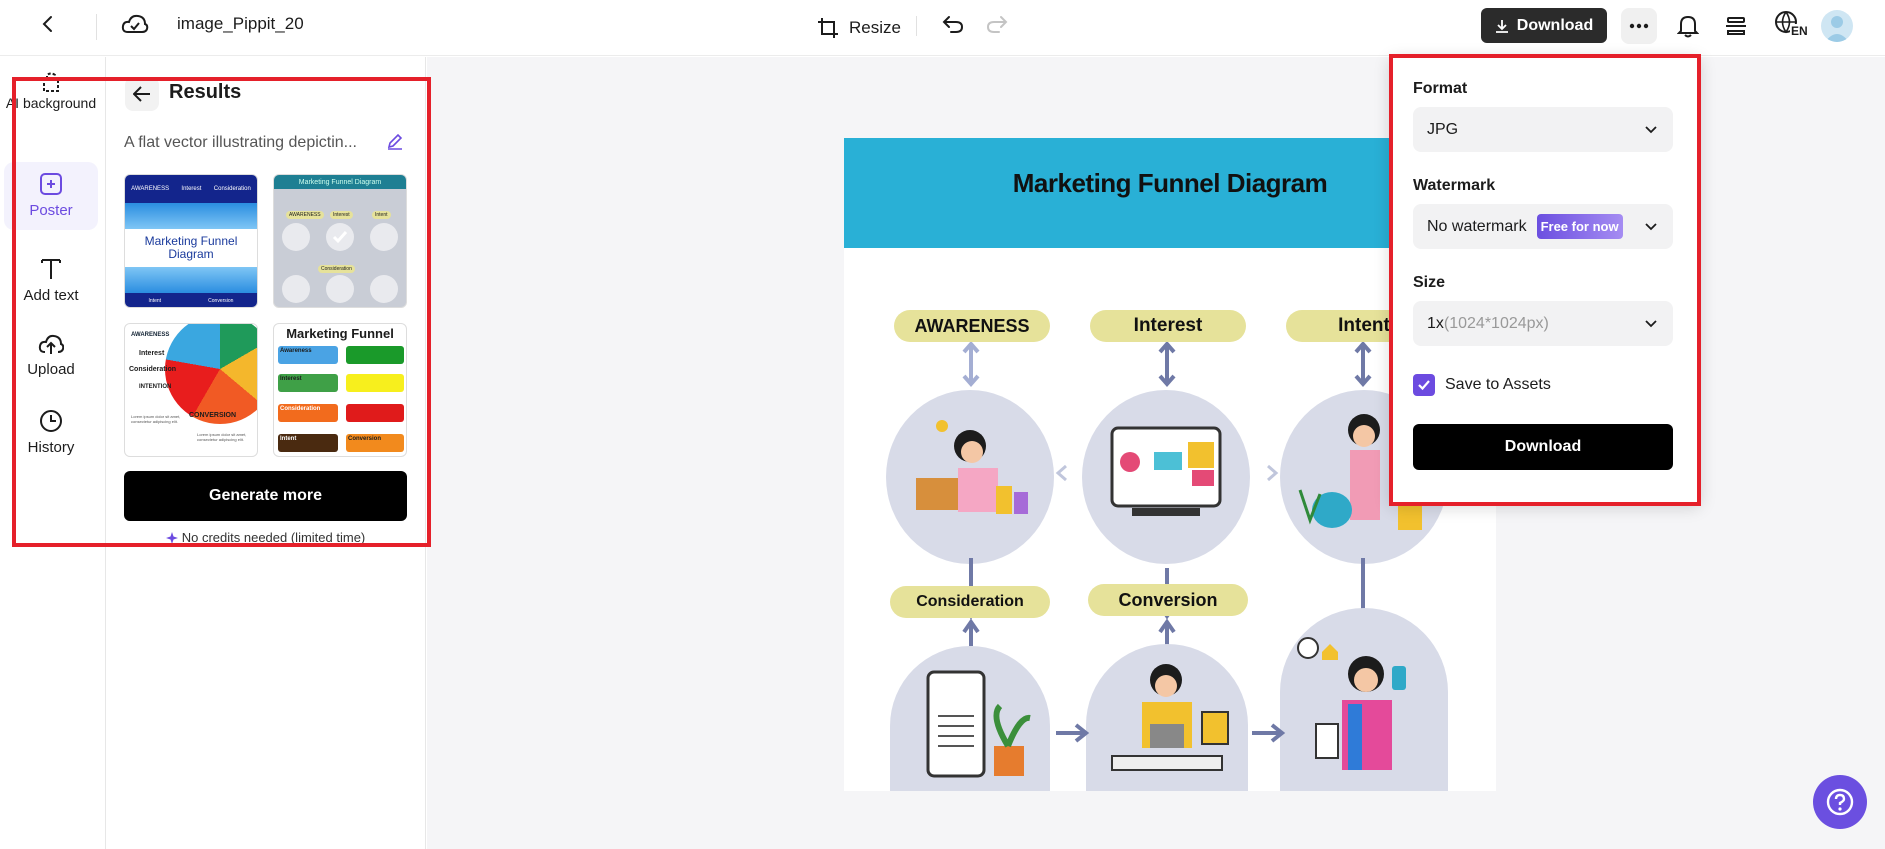 The width and height of the screenshot is (1885, 849). Describe the element at coordinates (51, 369) in the screenshot. I see `sidebar-item-label: Upload` at that location.